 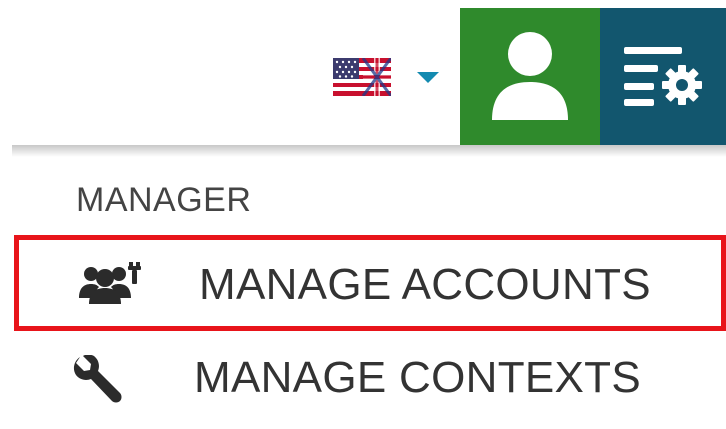 I want to click on menu-item-label: MANAGE CONTEXTS, so click(x=417, y=377).